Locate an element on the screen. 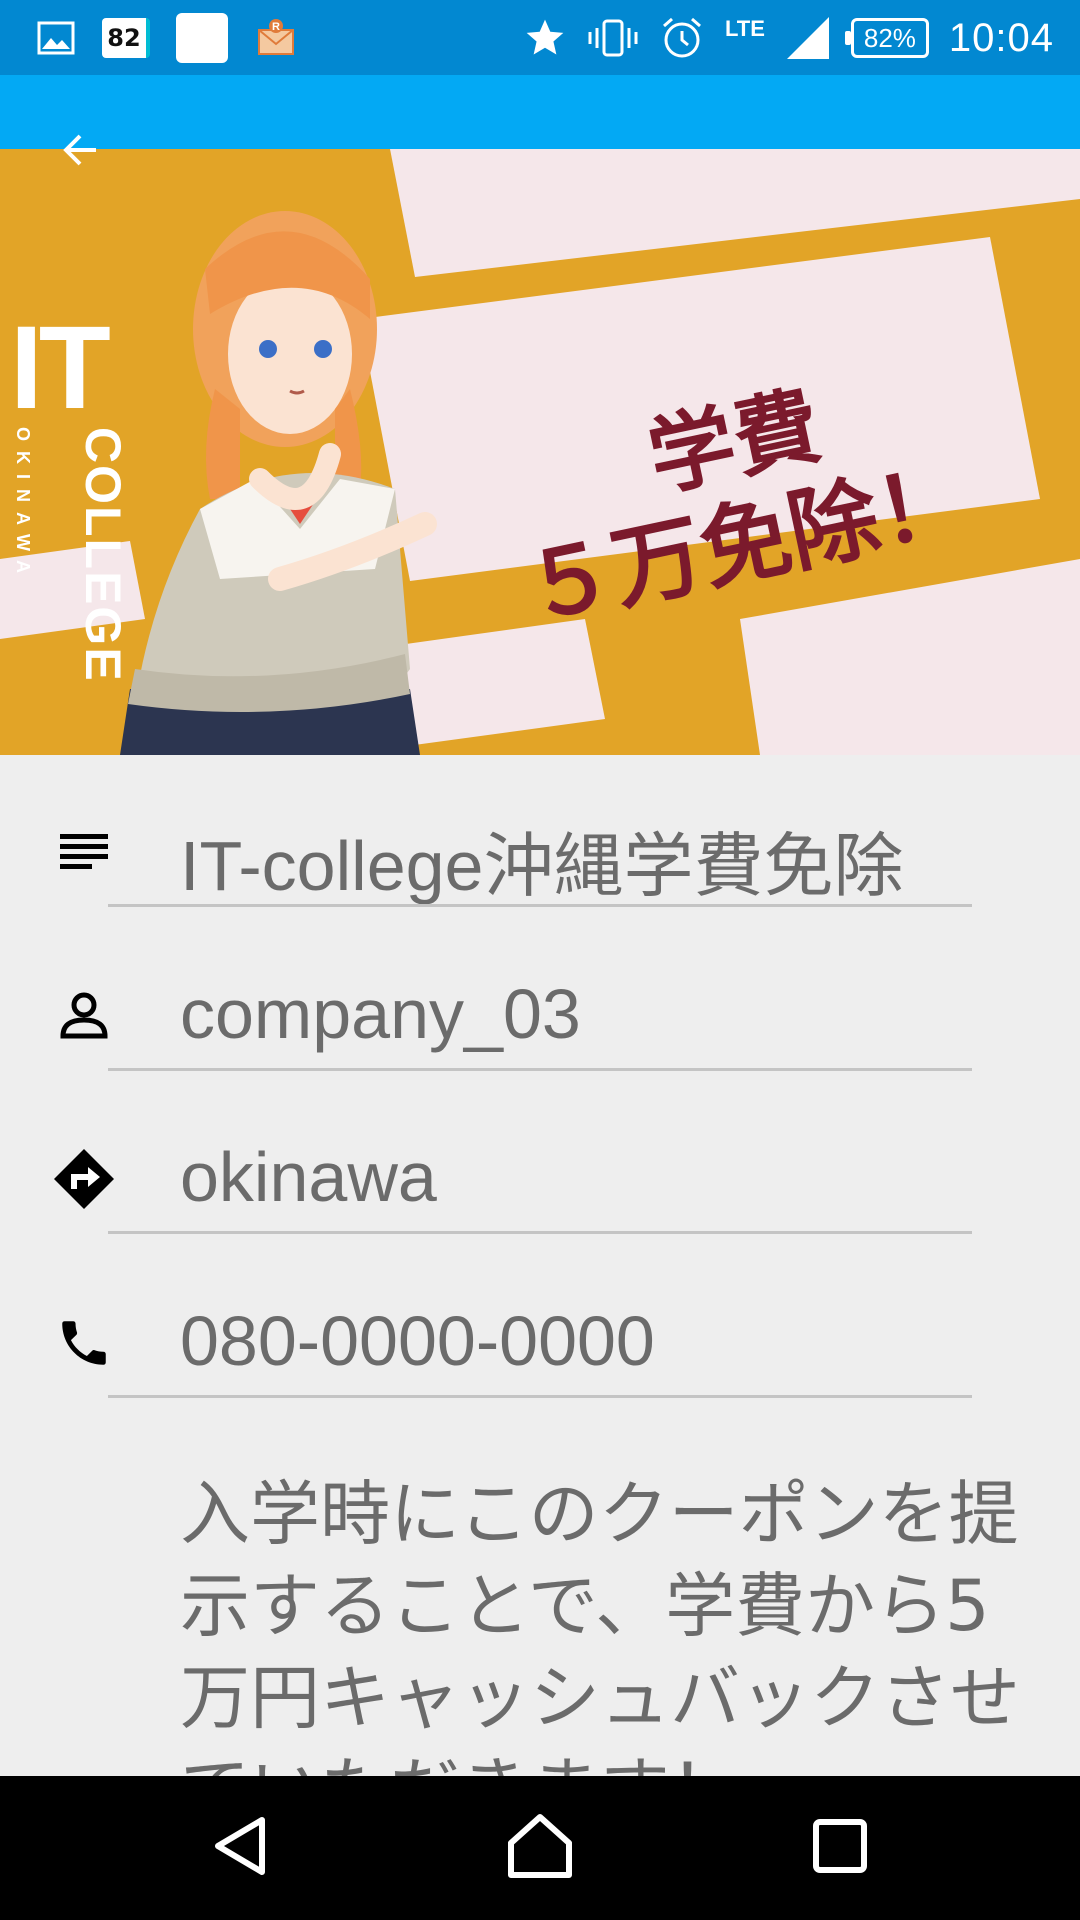 The image size is (1080, 1920). arrow-back-icon is located at coordinates (82, 152).